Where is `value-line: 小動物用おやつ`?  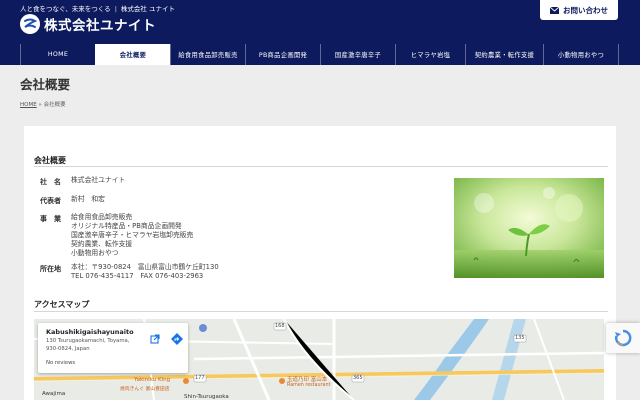 value-line: 小動物用おやつ is located at coordinates (95, 253).